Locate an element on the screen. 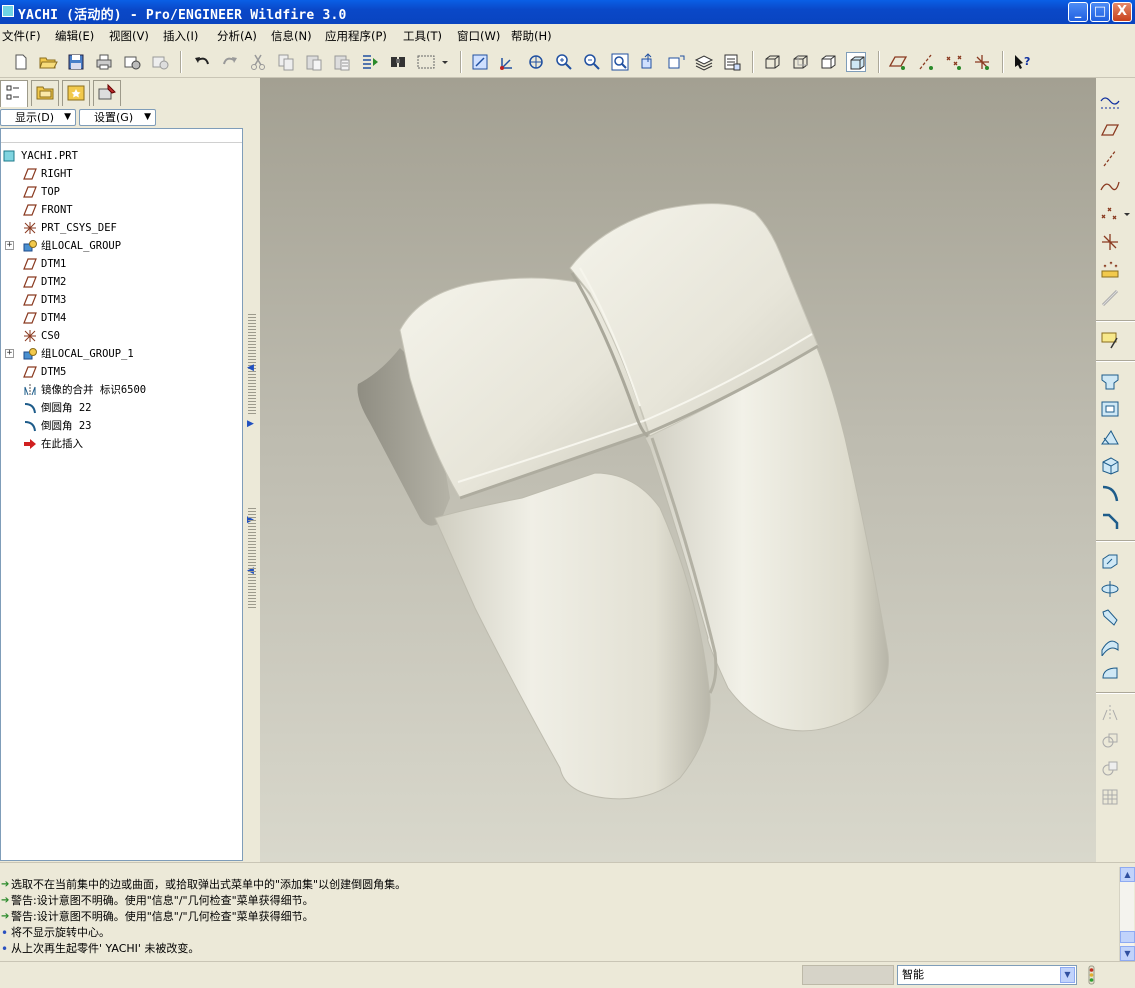 Image resolution: width=1135 pixels, height=988 pixels. hidden-line-icon is located at coordinates (800, 62).